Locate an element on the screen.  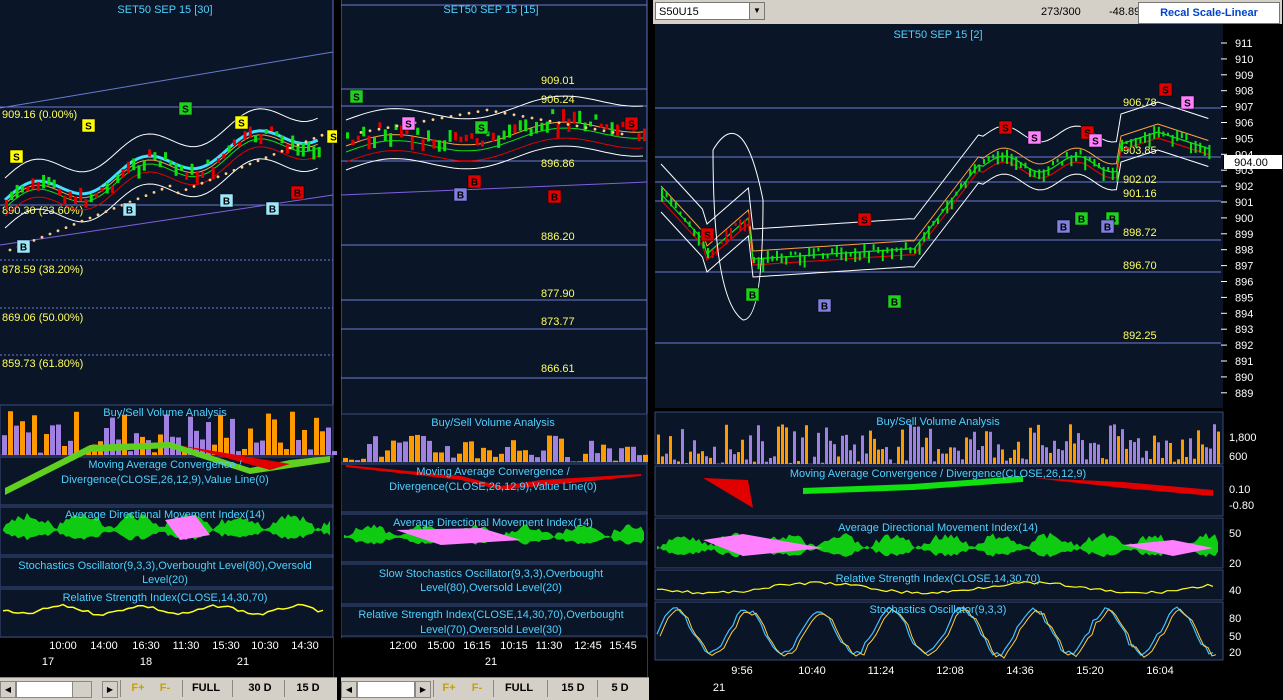
range-5d-button: 5 D is located at coordinates (620, 688).